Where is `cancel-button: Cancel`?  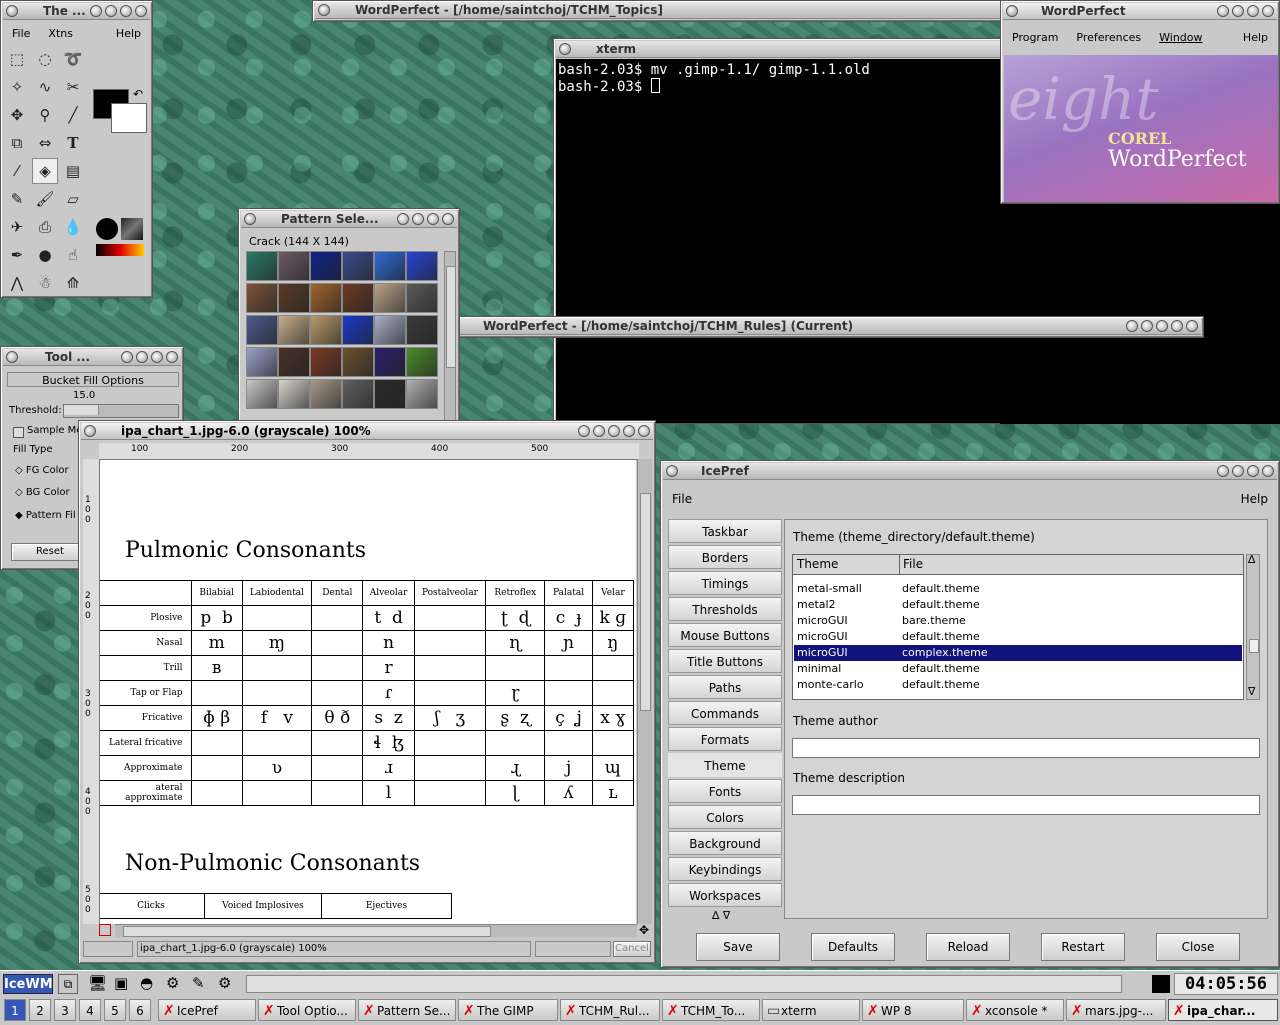 cancel-button: Cancel is located at coordinates (632, 949).